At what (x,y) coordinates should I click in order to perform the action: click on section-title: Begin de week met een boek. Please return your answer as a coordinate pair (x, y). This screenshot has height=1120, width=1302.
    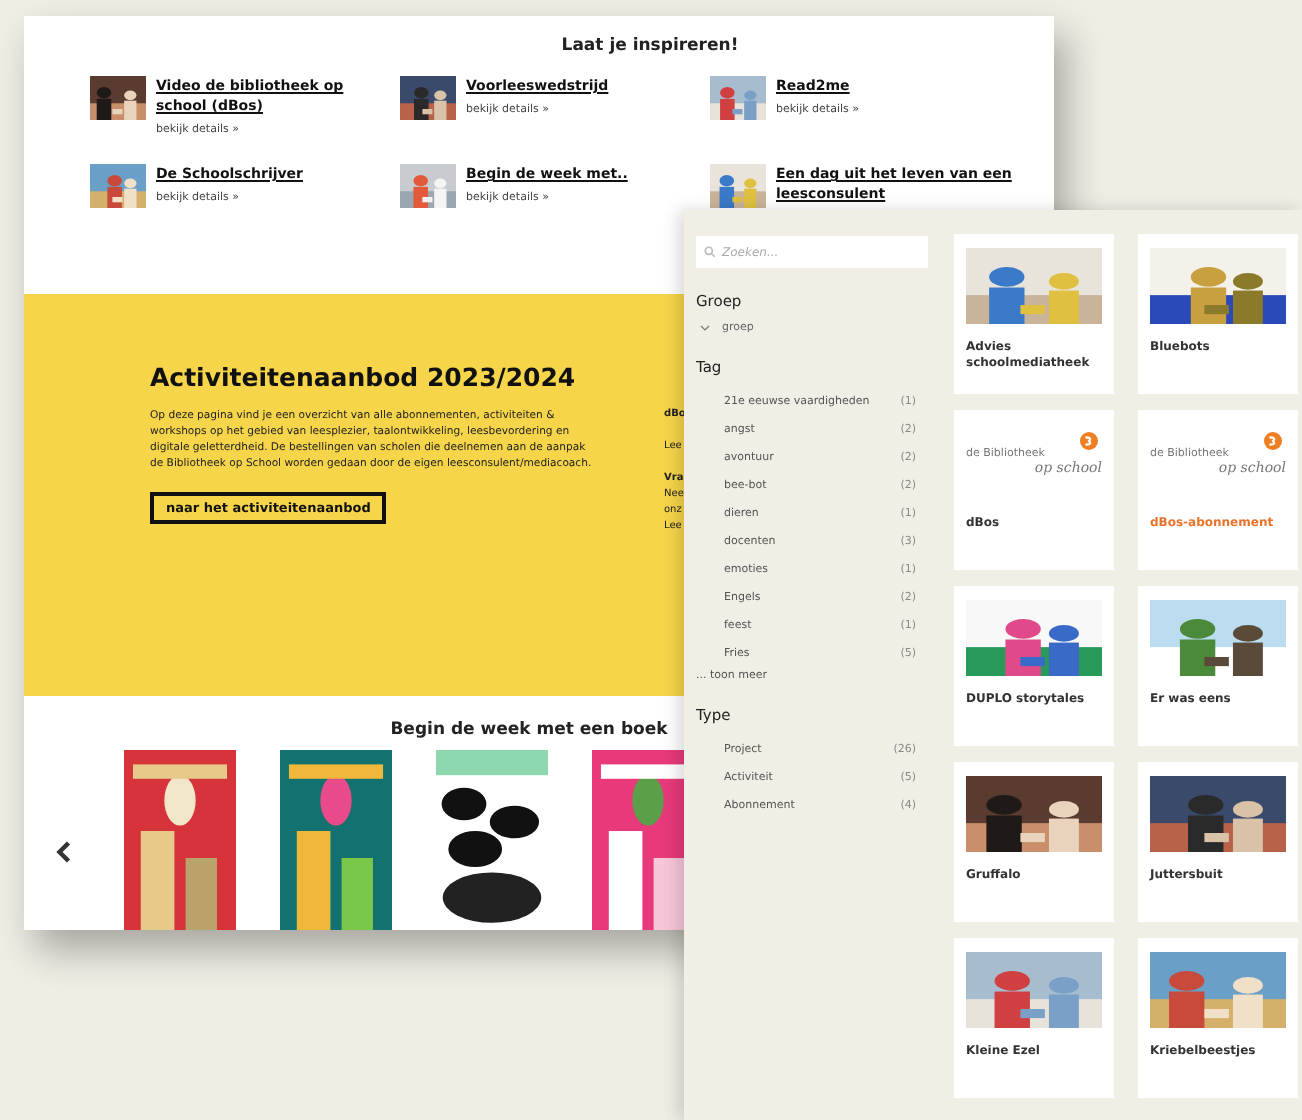
    Looking at the image, I should click on (529, 730).